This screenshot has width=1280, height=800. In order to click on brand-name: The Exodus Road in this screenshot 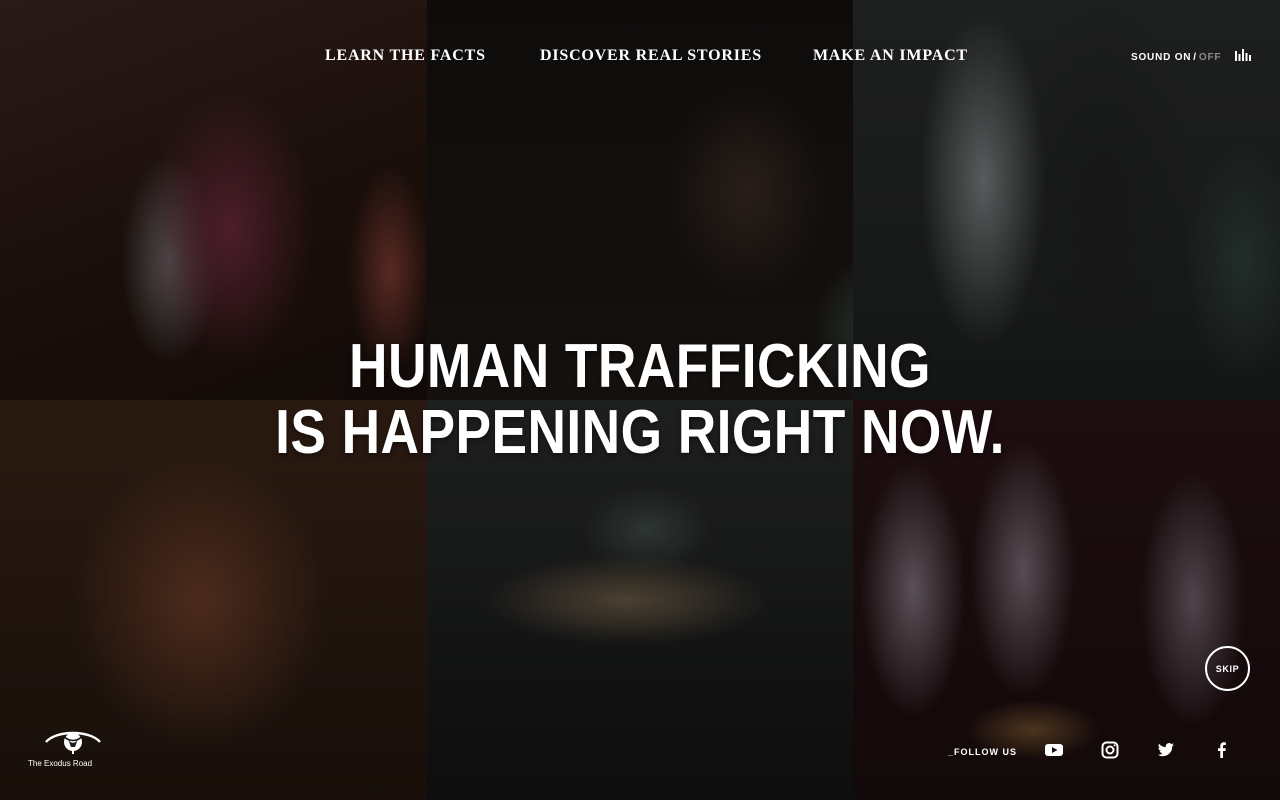, I will do `click(60, 763)`.